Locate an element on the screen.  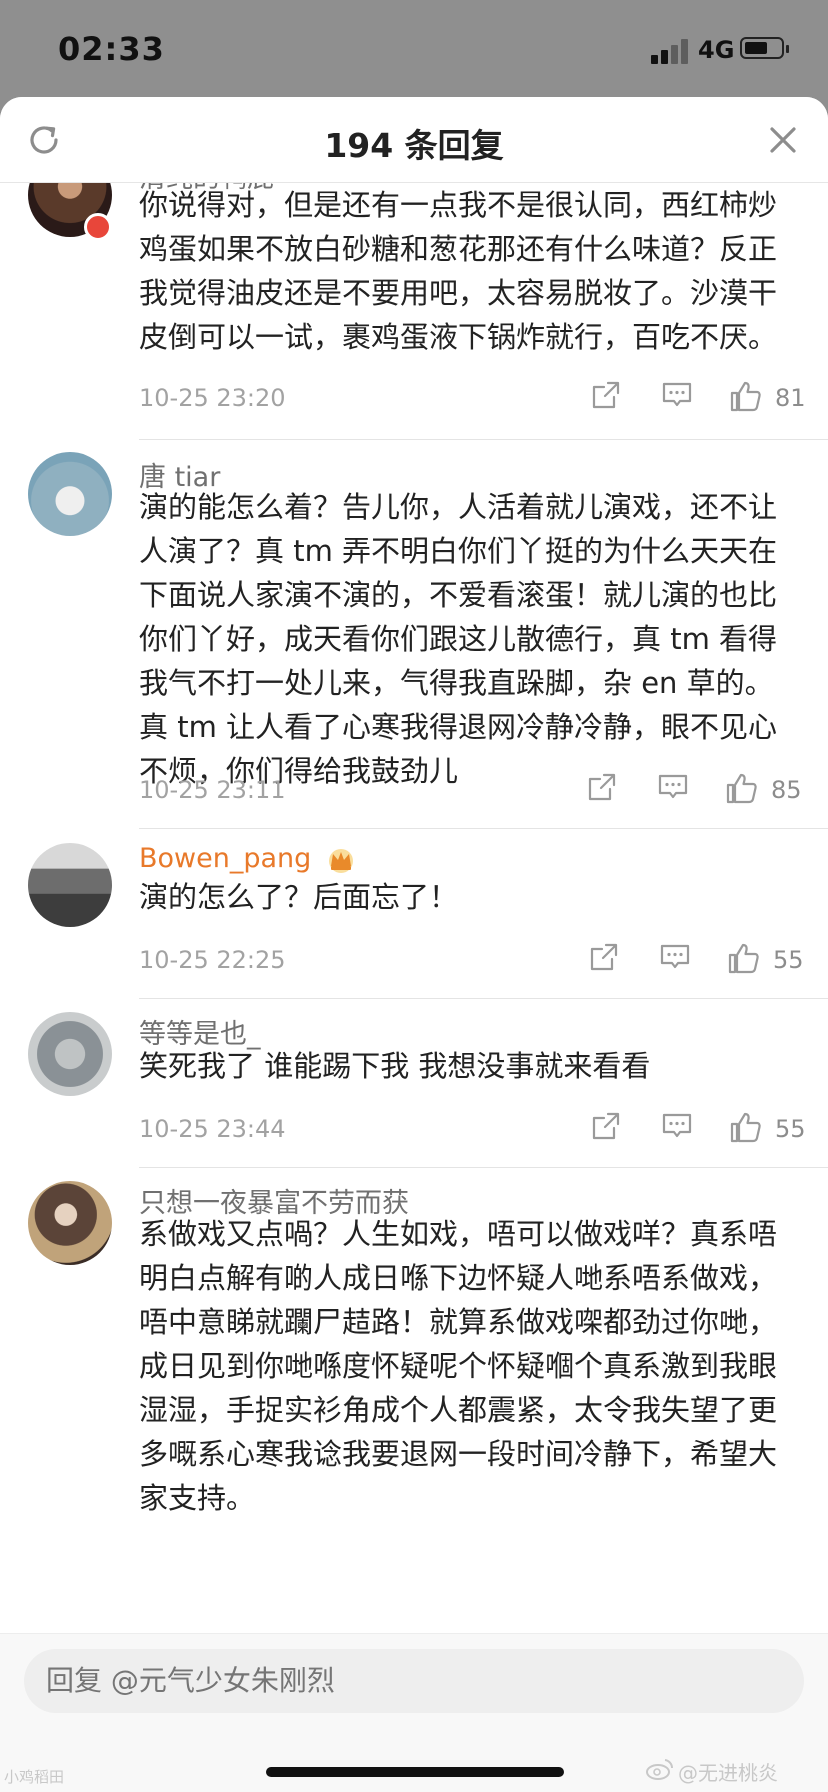
comment-meta: 10-25 23:20 81 is located at coordinates (472, 400).